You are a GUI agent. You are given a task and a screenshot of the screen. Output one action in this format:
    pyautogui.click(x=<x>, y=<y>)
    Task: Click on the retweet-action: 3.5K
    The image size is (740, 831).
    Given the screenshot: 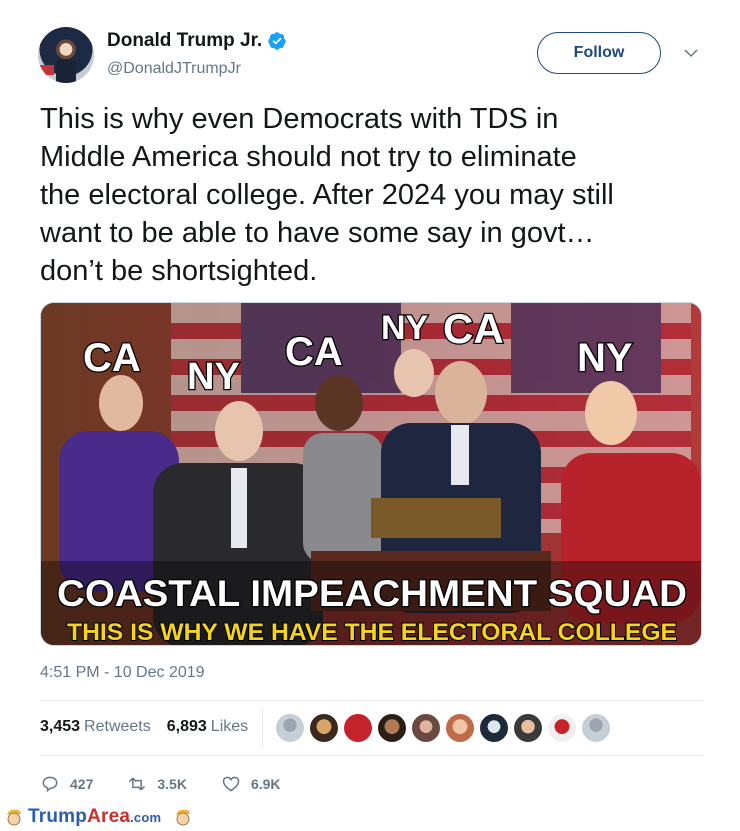 What is the action you would take?
    pyautogui.click(x=157, y=784)
    